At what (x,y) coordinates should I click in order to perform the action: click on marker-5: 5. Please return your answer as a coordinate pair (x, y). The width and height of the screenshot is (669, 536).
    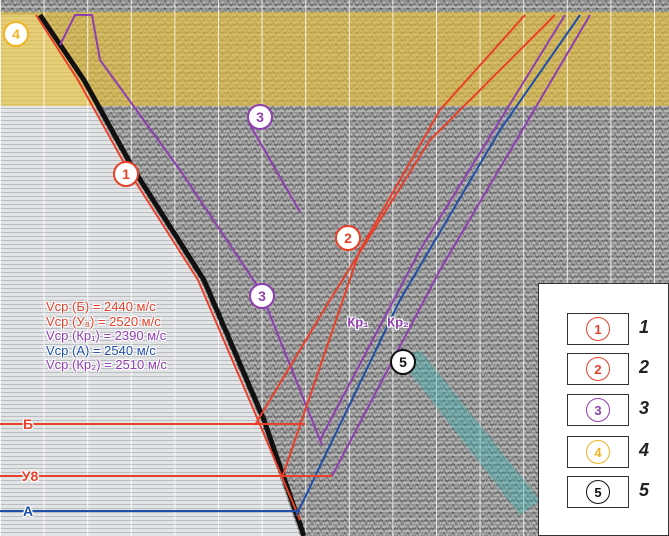
    Looking at the image, I should click on (403, 362).